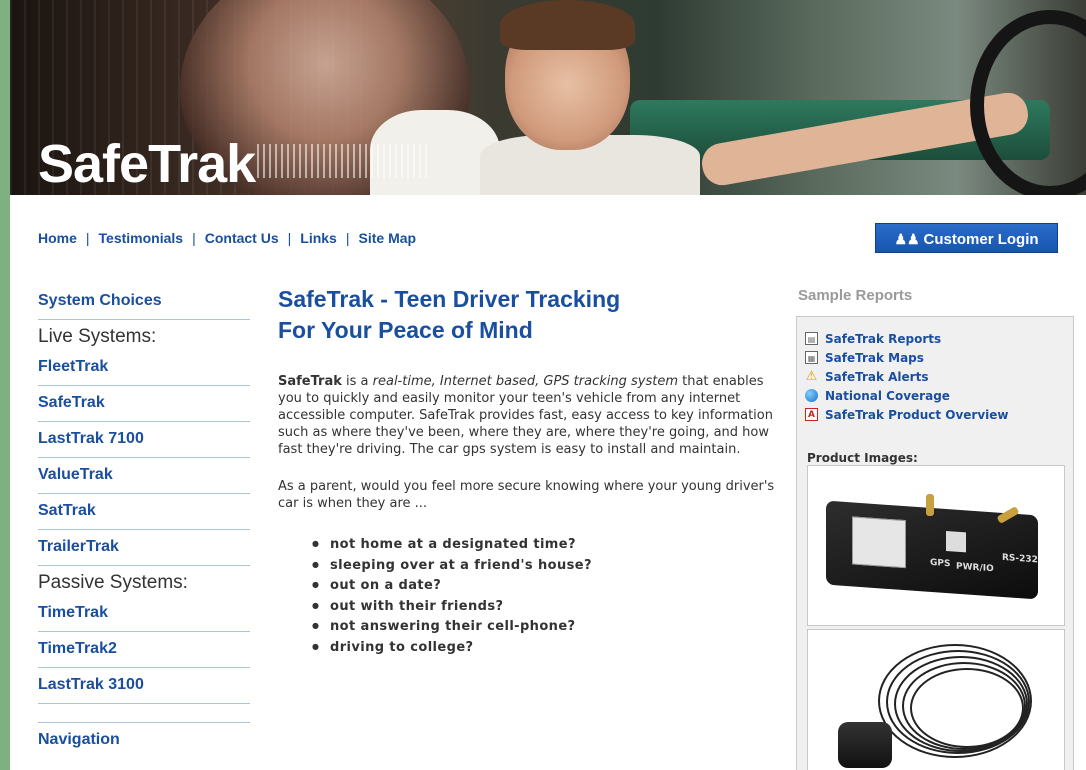  I want to click on left-nav-item-lasttrak-7100: LastTrak 7100, so click(144, 440).